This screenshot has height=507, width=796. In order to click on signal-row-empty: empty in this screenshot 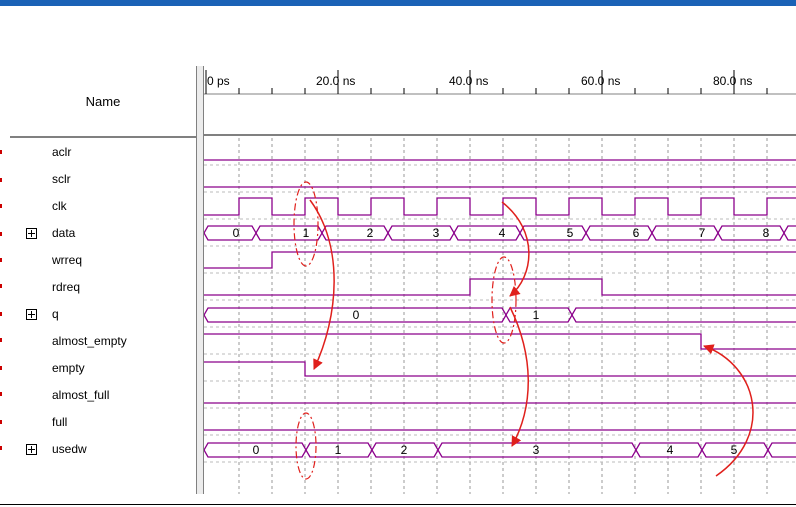, I will do `click(103, 368)`.